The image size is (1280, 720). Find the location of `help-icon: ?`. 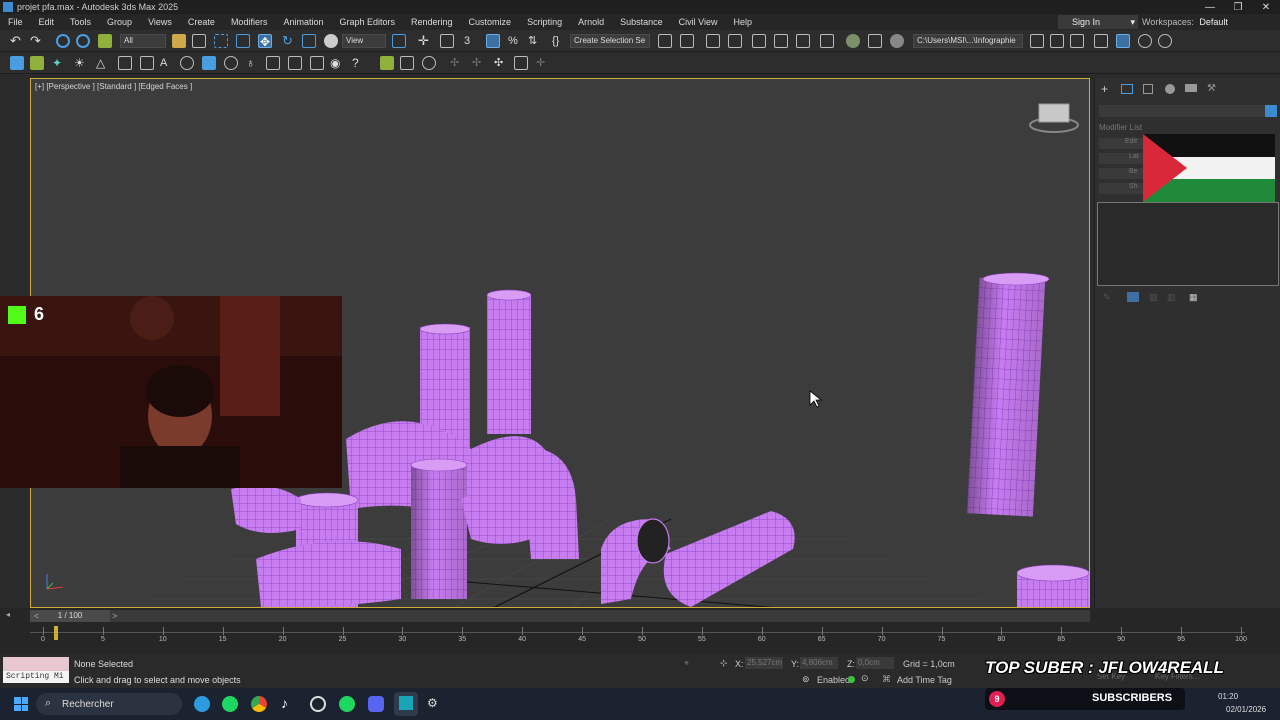

help-icon: ? is located at coordinates (359, 63).